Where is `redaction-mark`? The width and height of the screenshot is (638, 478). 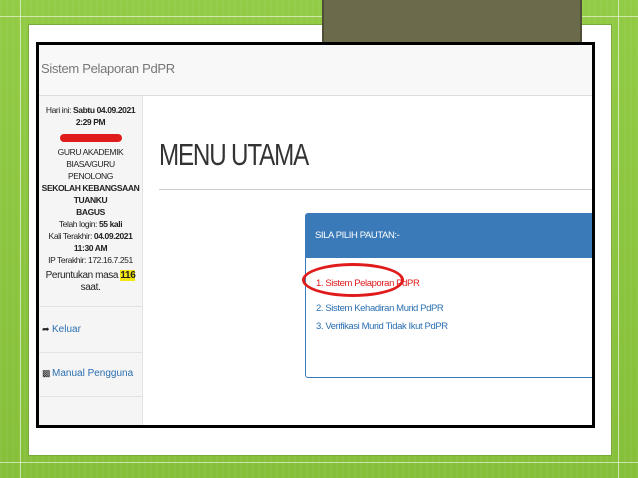 redaction-mark is located at coordinates (90, 138).